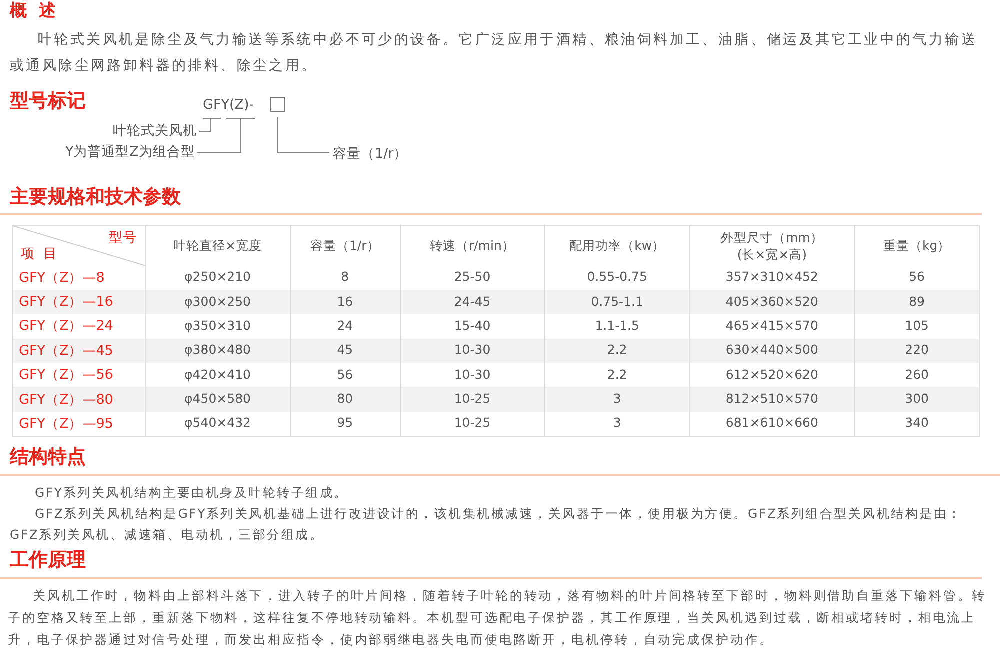 This screenshot has width=1000, height=670. Describe the element at coordinates (617, 302) in the screenshot. I see `table-cell: 0.75-1.1` at that location.